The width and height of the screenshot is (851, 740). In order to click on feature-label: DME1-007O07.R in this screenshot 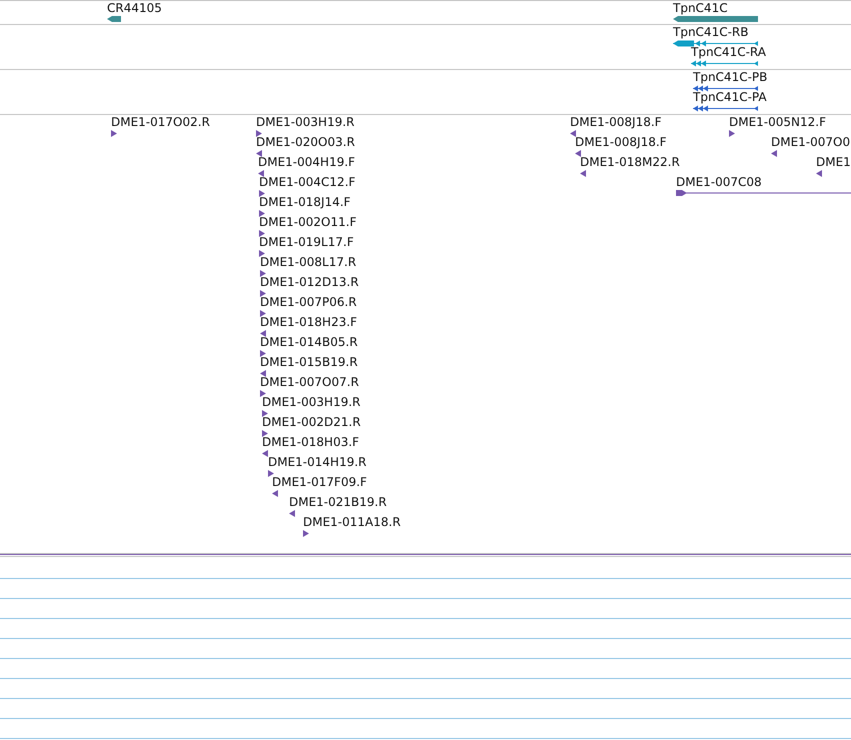, I will do `click(309, 382)`.